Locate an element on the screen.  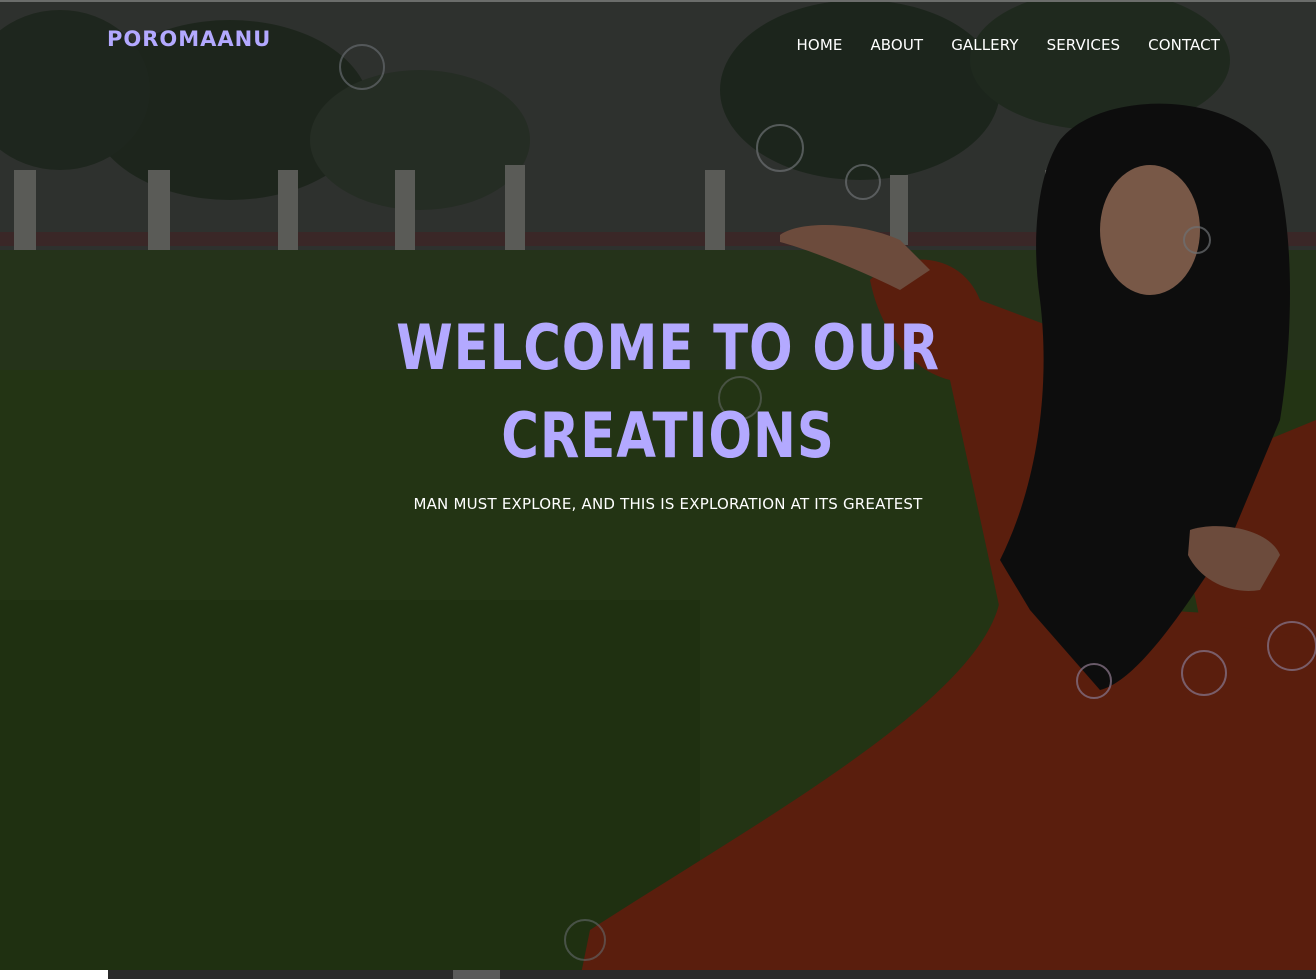
horizontal-scrollbar is located at coordinates (658, 974).